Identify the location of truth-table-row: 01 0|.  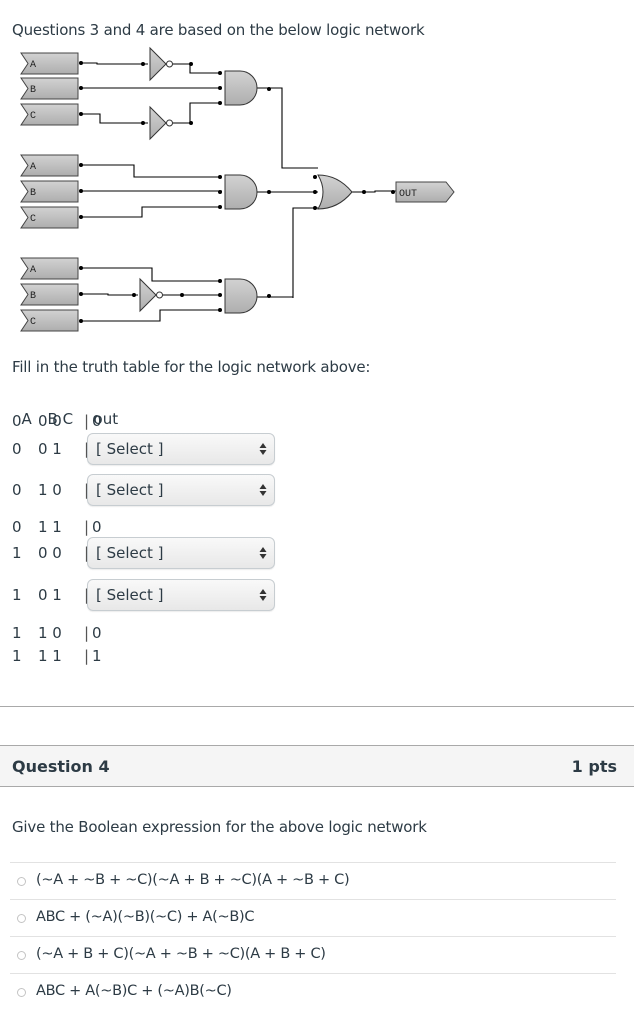
(52, 490).